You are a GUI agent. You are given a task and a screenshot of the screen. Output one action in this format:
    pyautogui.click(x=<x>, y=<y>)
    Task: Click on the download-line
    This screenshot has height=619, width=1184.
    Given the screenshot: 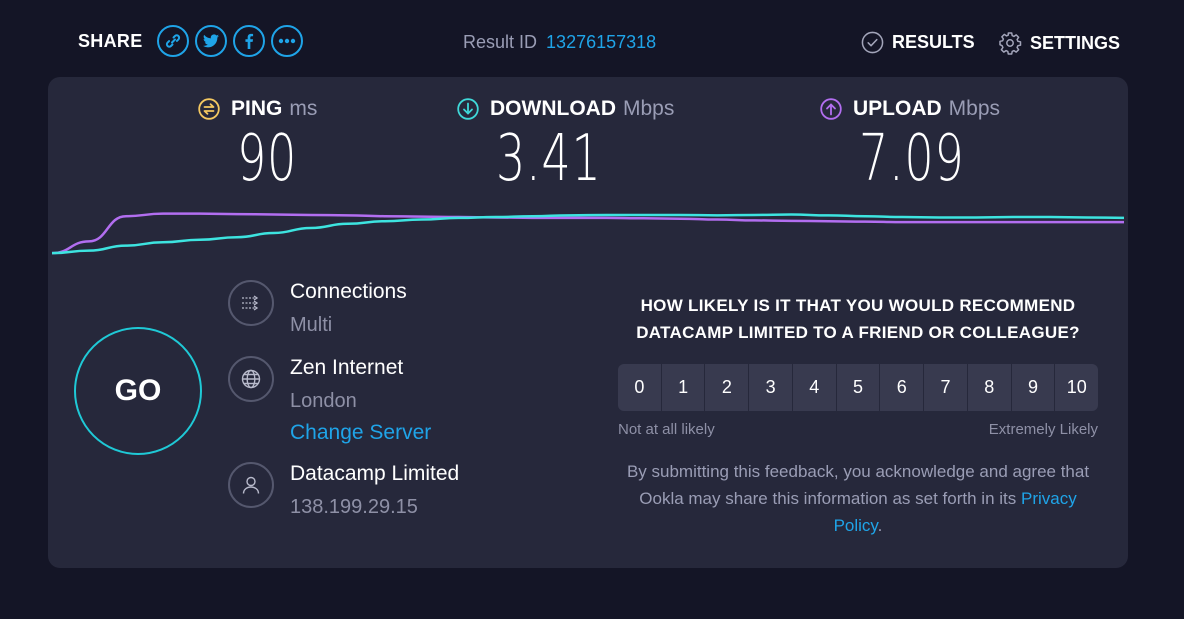 What is the action you would take?
    pyautogui.click(x=588, y=234)
    